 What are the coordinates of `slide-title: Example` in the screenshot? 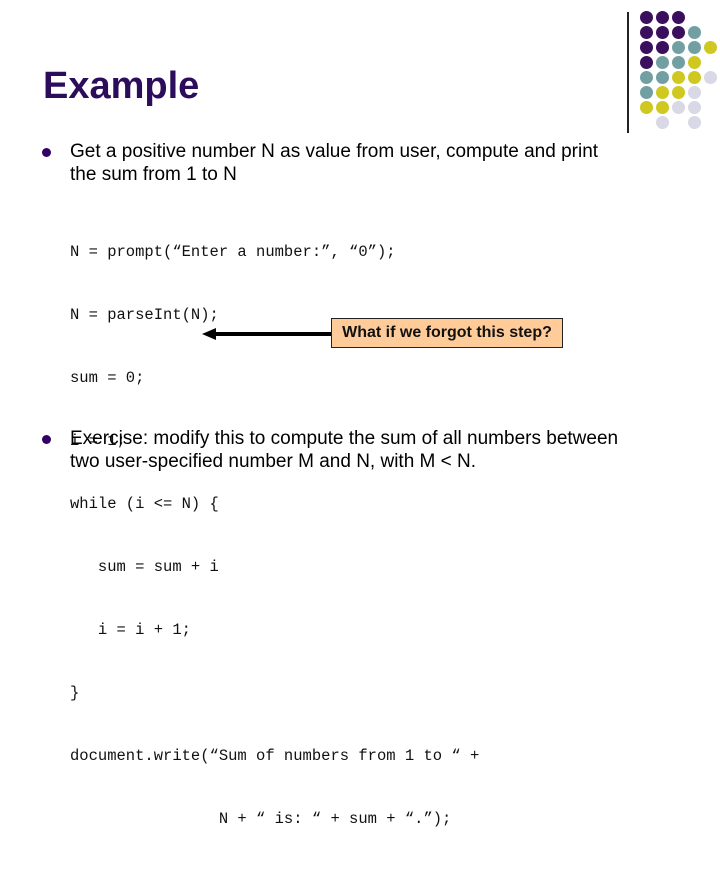 It's located at (121, 86).